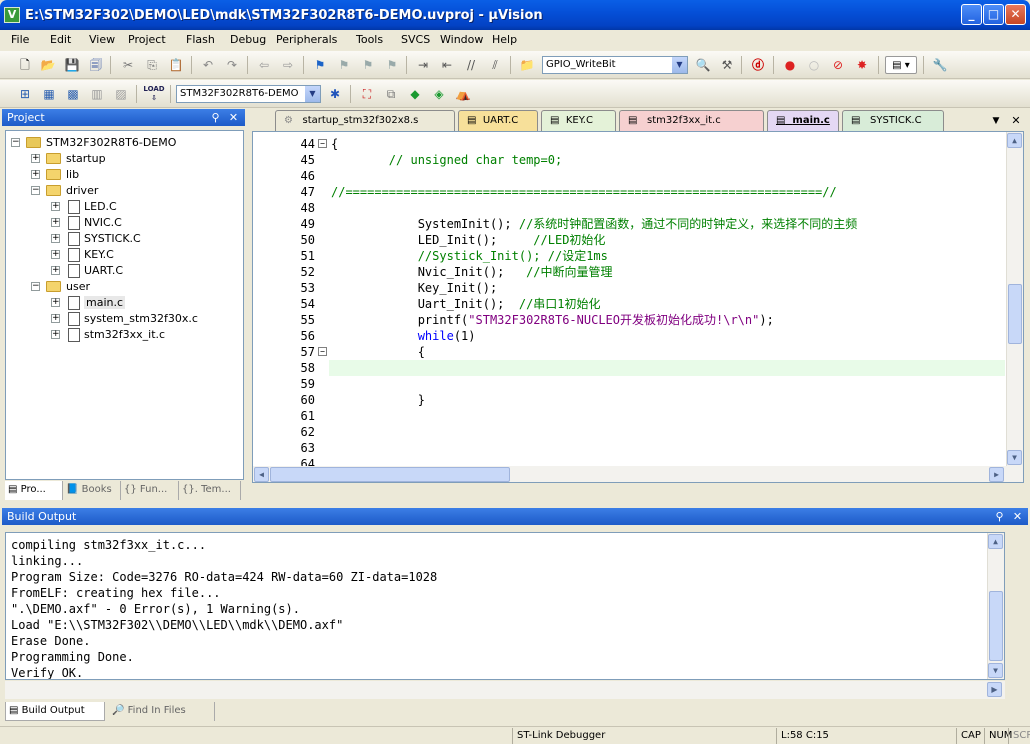  I want to click on close-button: ✕, so click(1015, 14).